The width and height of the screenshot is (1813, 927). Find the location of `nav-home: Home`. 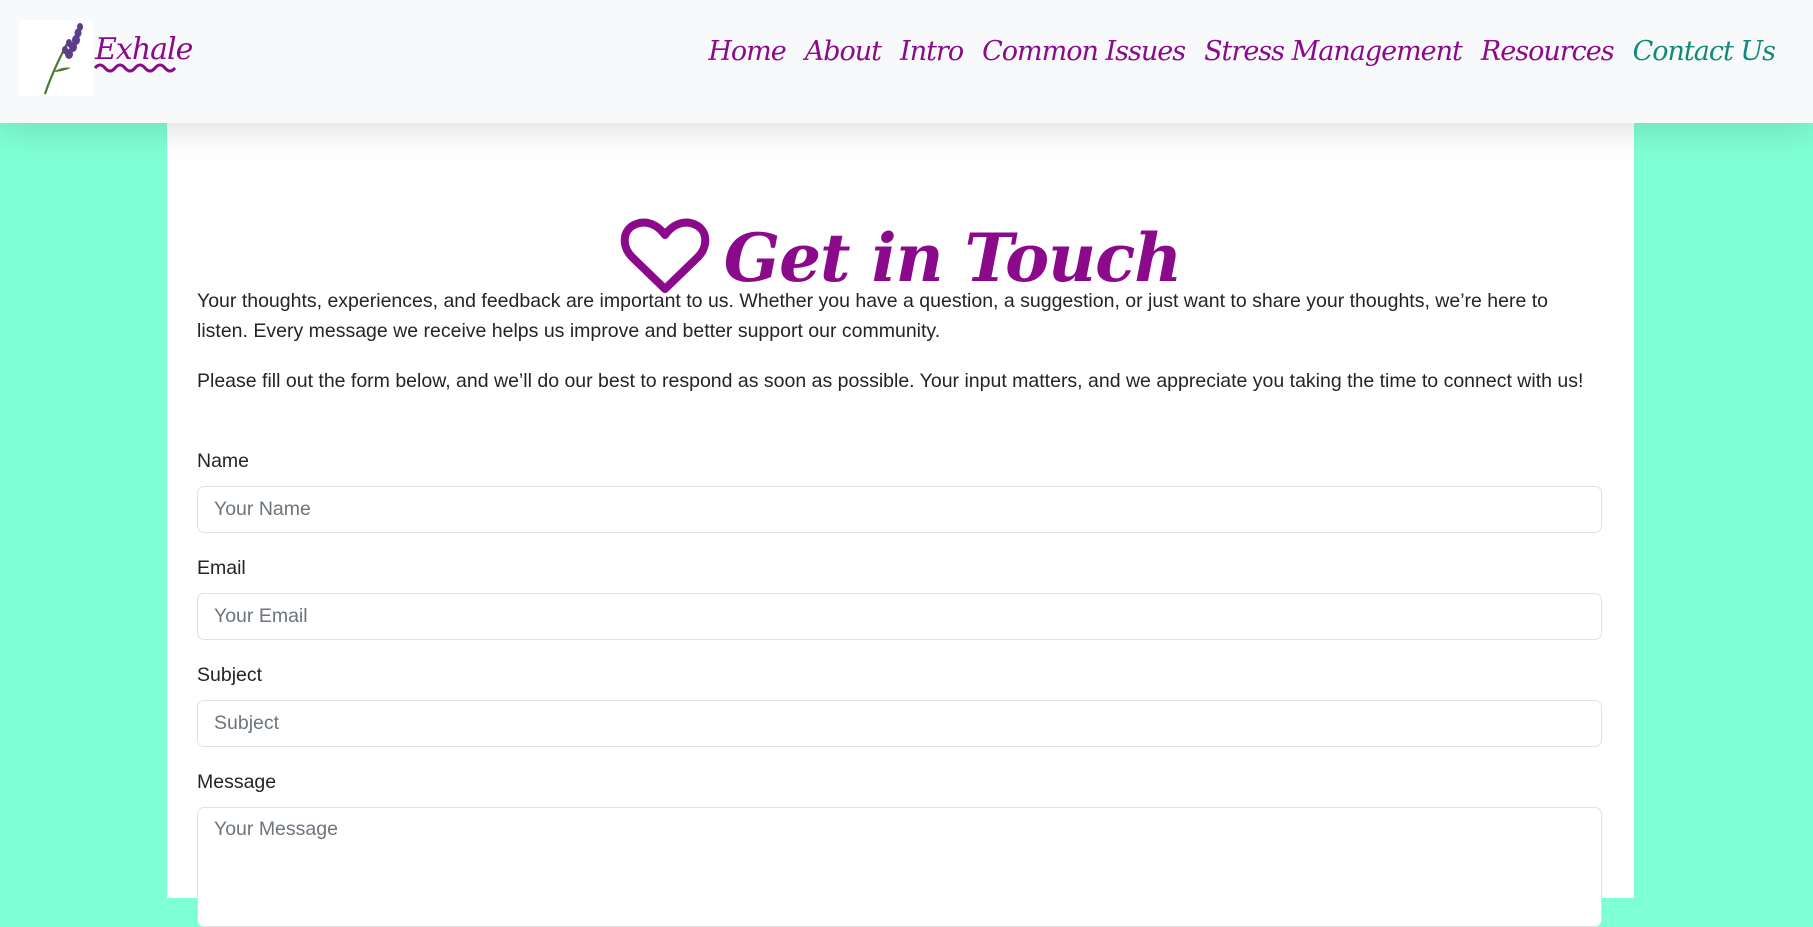

nav-home: Home is located at coordinates (747, 51).